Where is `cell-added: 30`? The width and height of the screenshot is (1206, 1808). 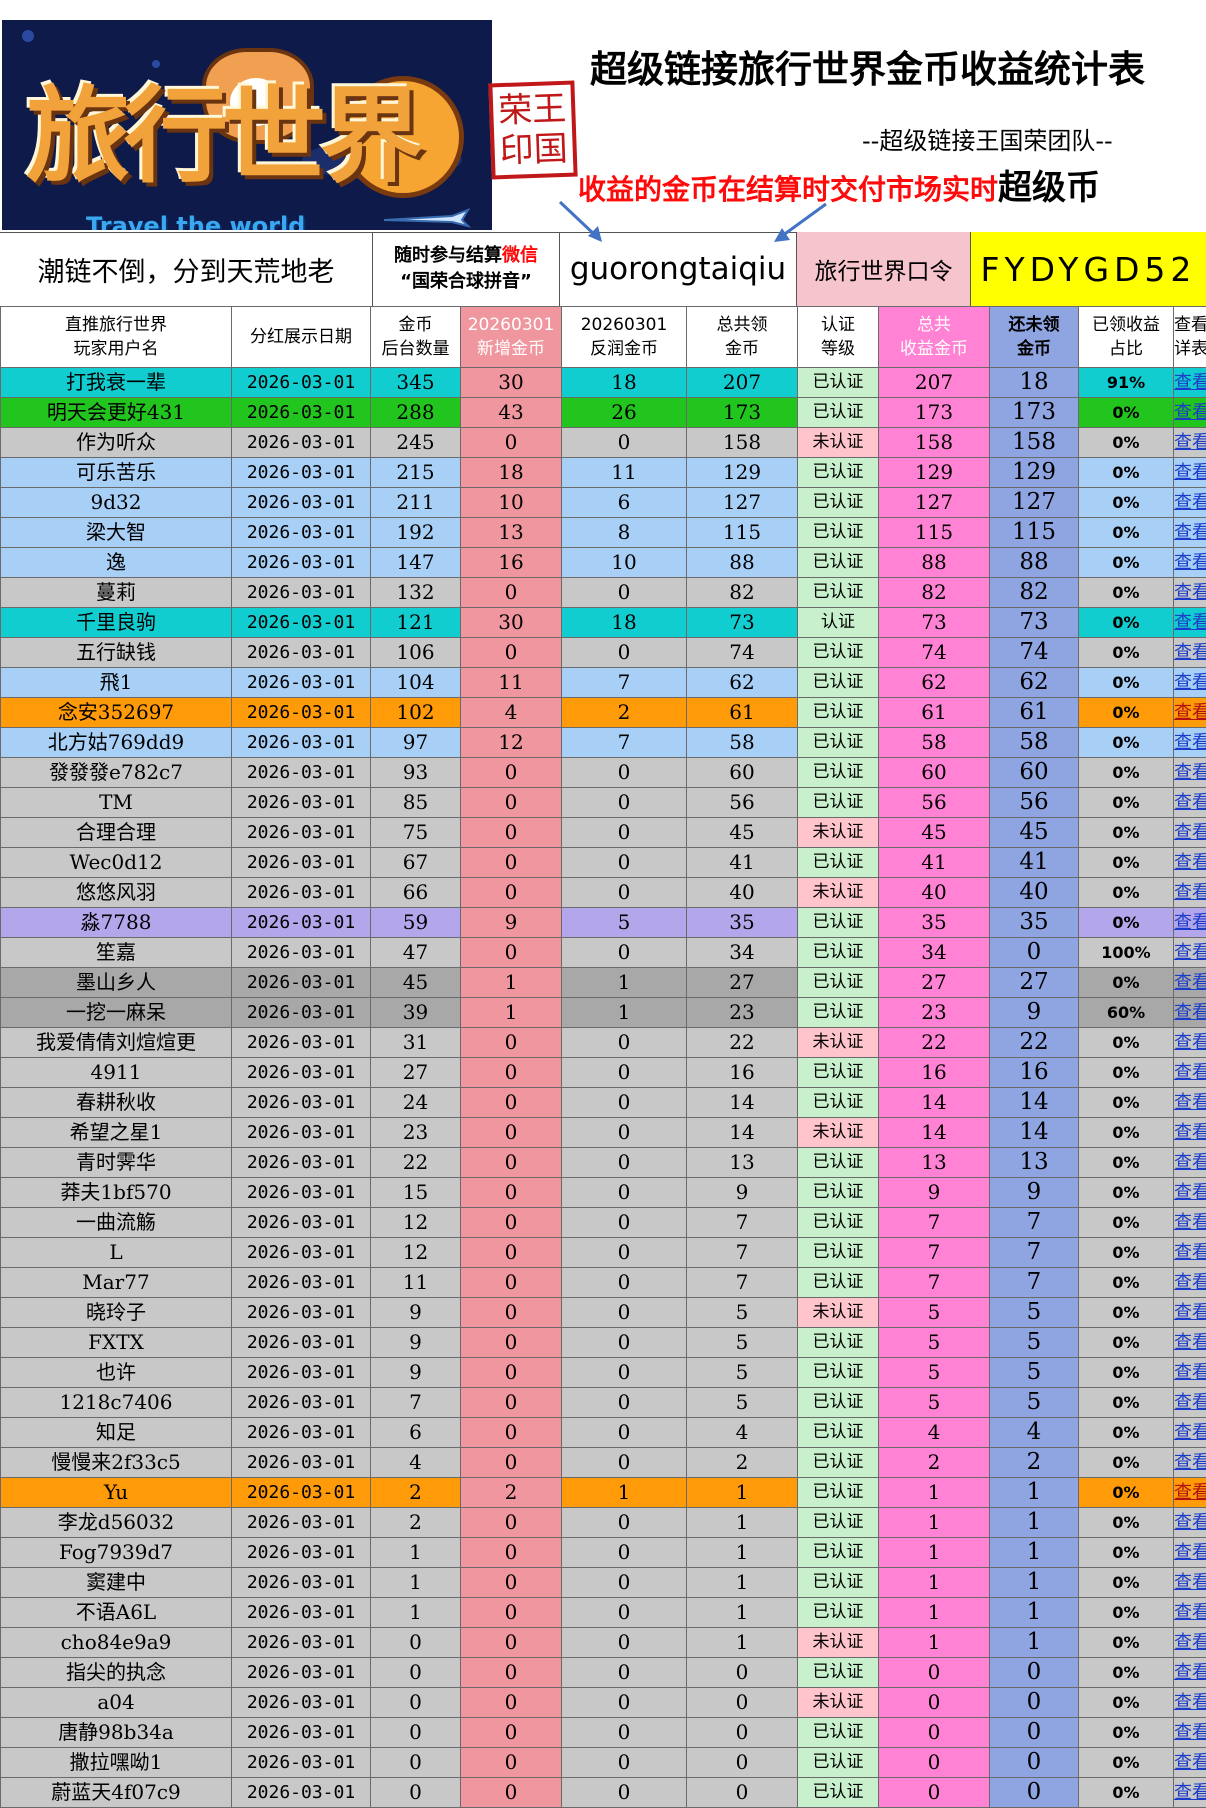
cell-added: 30 is located at coordinates (511, 382).